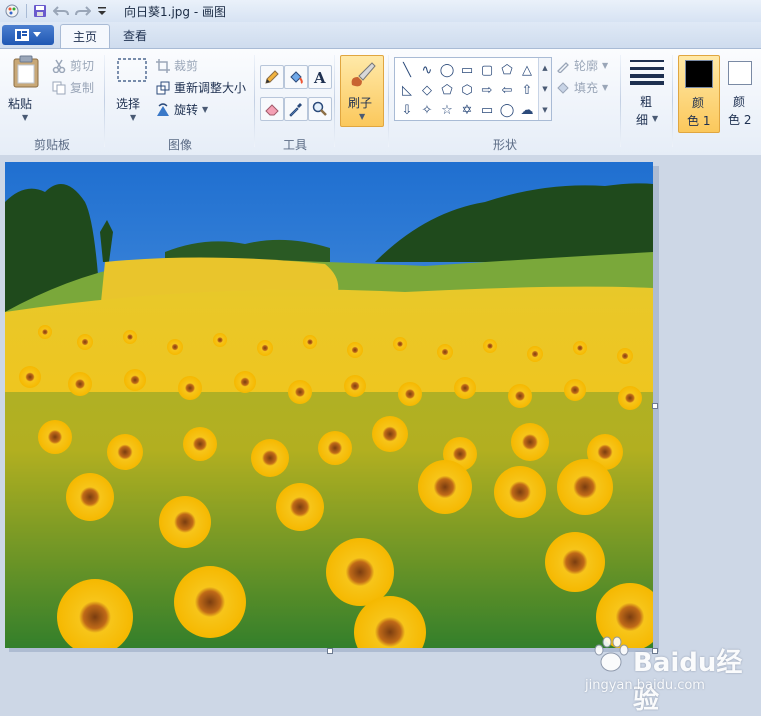 The width and height of the screenshot is (761, 716). Describe the element at coordinates (467, 70) in the screenshot. I see `rectangle-shape-icon: ▭` at that location.